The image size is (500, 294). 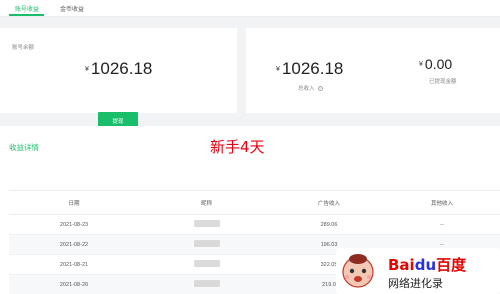 What do you see at coordinates (329, 244) in the screenshot?
I see `row-ad-income: 196.03` at bounding box center [329, 244].